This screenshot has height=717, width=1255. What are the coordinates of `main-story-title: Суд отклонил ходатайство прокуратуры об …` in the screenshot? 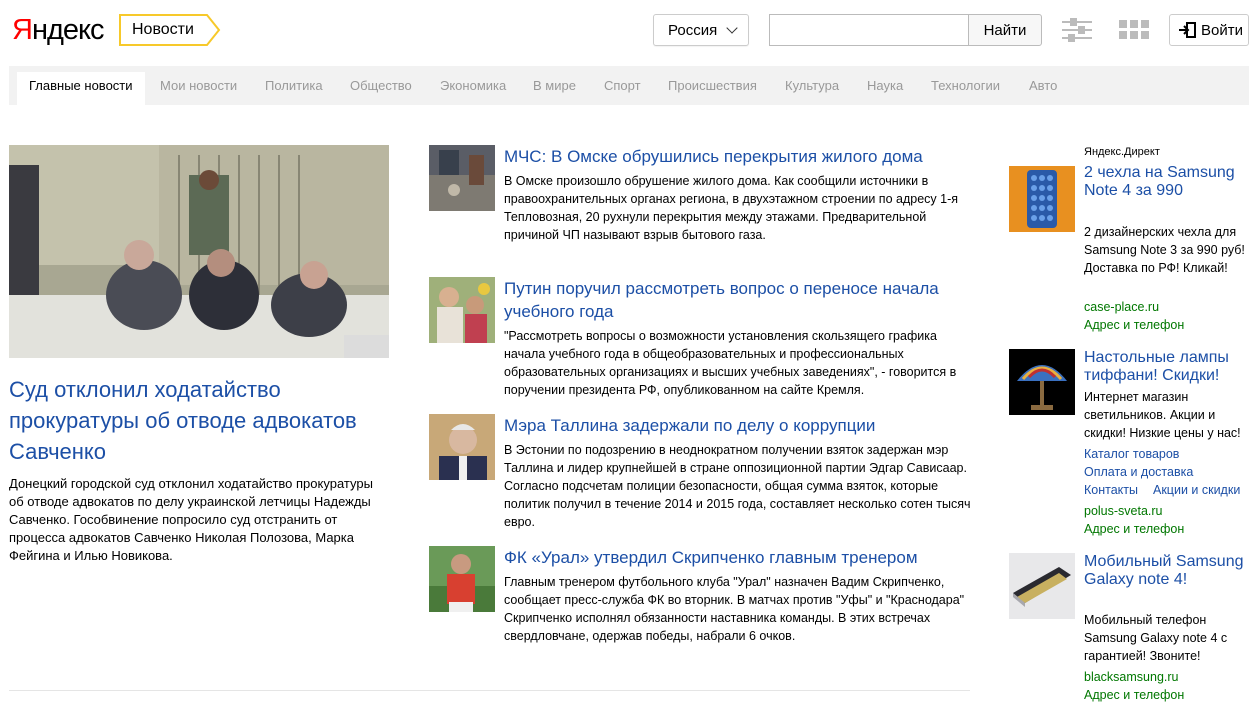 It's located at (204, 420).